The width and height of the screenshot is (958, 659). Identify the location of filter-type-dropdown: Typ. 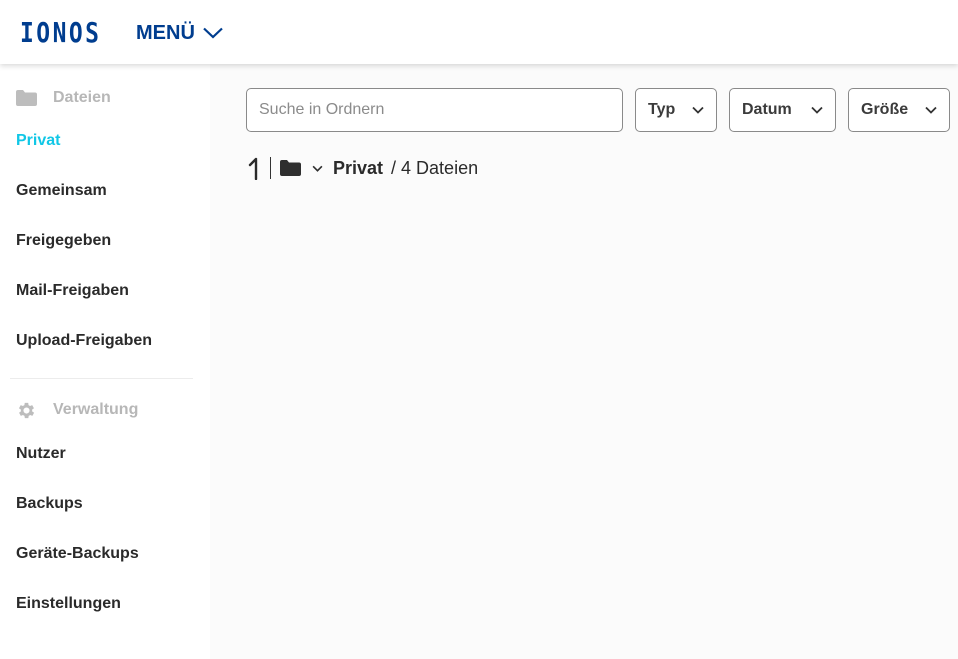
(676, 110).